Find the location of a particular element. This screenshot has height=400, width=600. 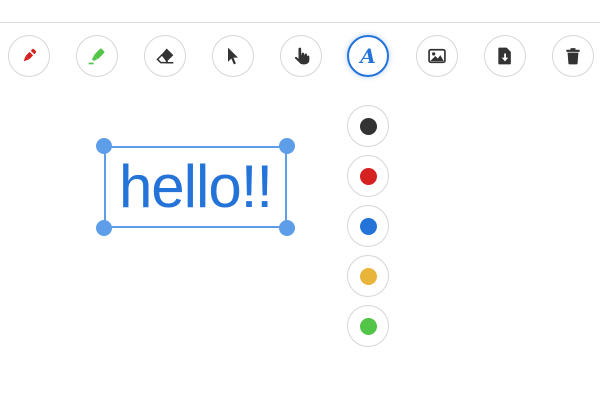

color-dot-green is located at coordinates (368, 326).